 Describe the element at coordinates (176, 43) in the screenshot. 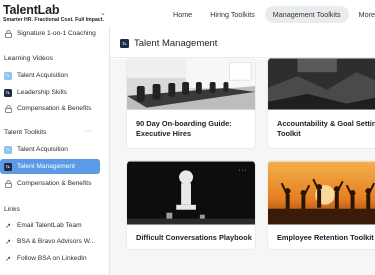

I see `page-title: Talent Management` at that location.